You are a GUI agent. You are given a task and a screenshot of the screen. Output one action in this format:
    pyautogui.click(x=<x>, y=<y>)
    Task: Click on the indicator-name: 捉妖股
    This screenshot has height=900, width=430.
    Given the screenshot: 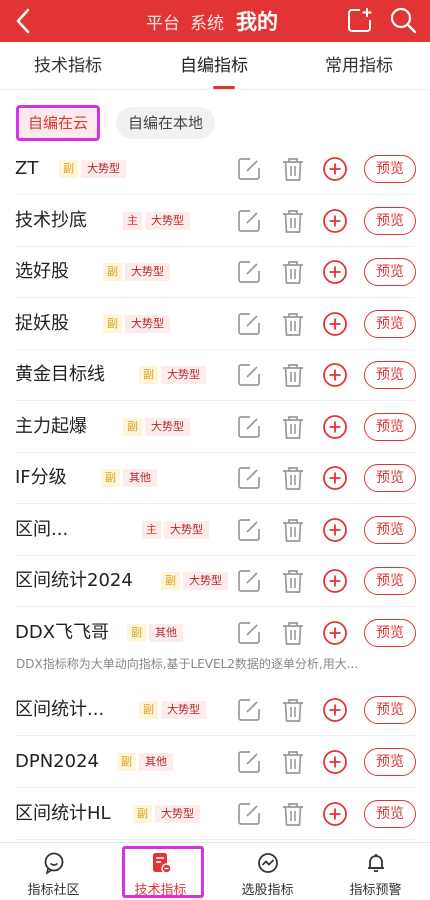 What is the action you would take?
    pyautogui.click(x=42, y=323)
    